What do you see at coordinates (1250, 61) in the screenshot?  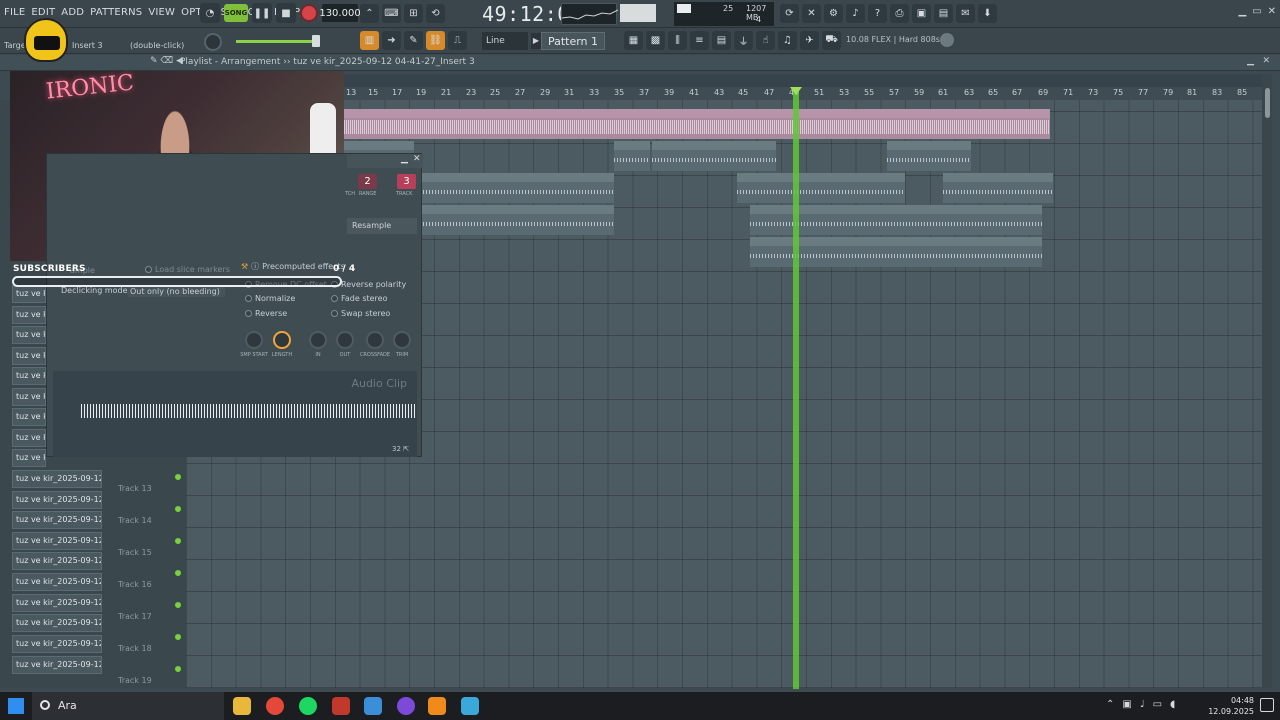 I see `playlist-minimize-icon: ▁` at bounding box center [1250, 61].